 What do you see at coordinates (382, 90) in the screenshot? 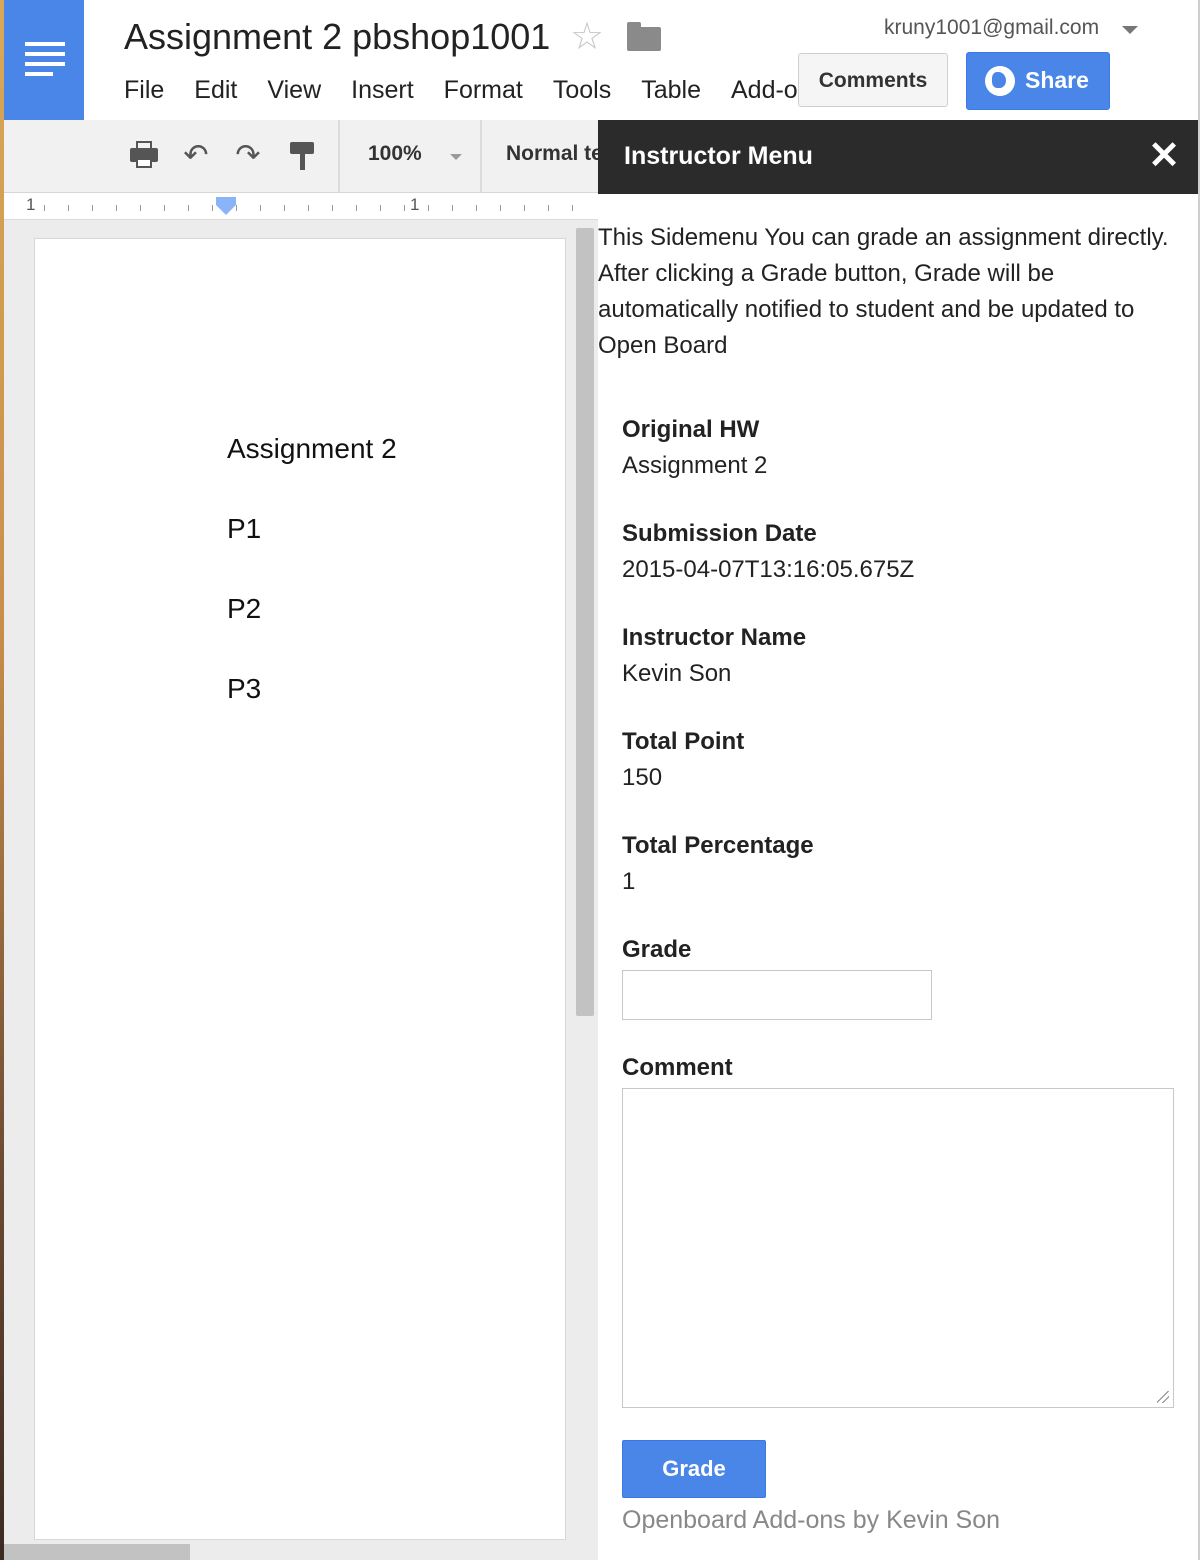
I see `menu-insert: Insert` at bounding box center [382, 90].